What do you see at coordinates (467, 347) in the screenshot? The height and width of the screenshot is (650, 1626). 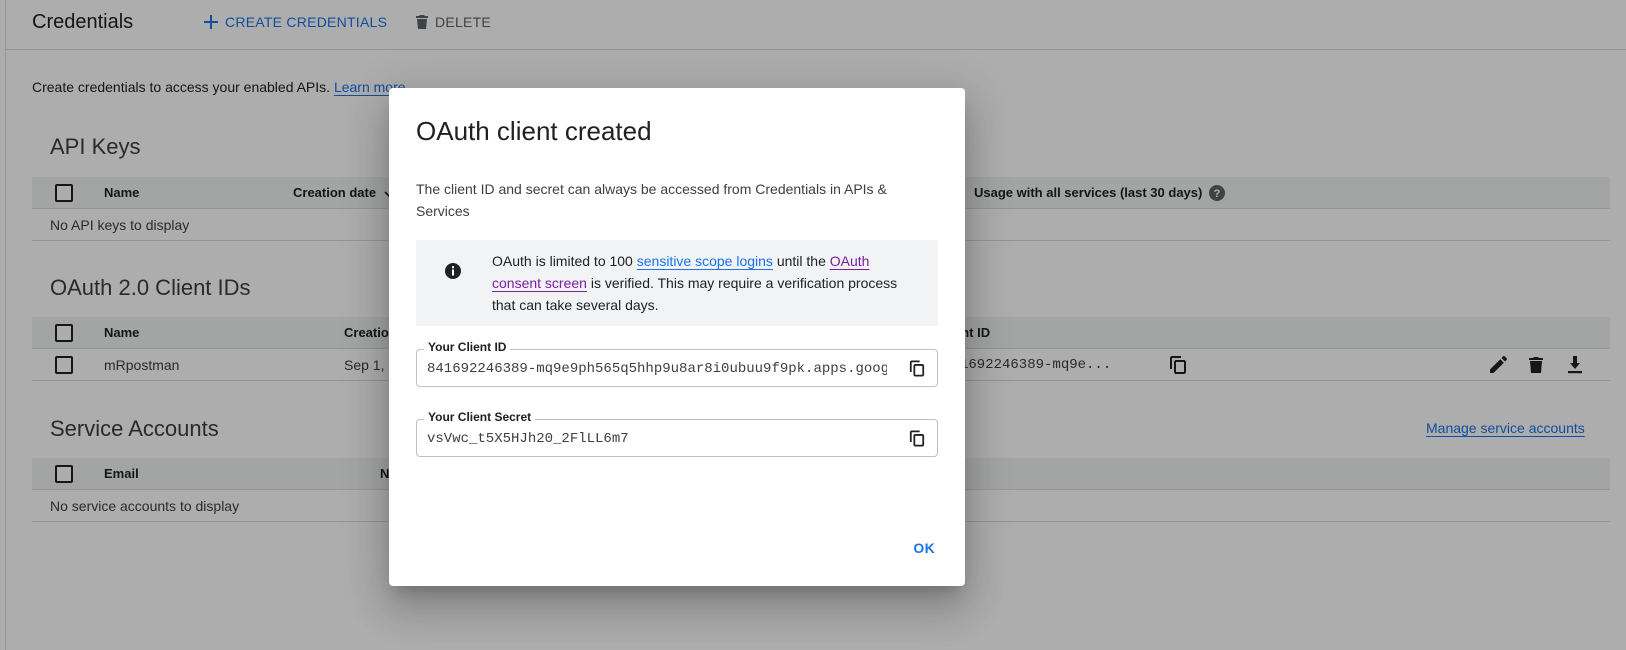 I see `client-id-label: Your Client ID` at bounding box center [467, 347].